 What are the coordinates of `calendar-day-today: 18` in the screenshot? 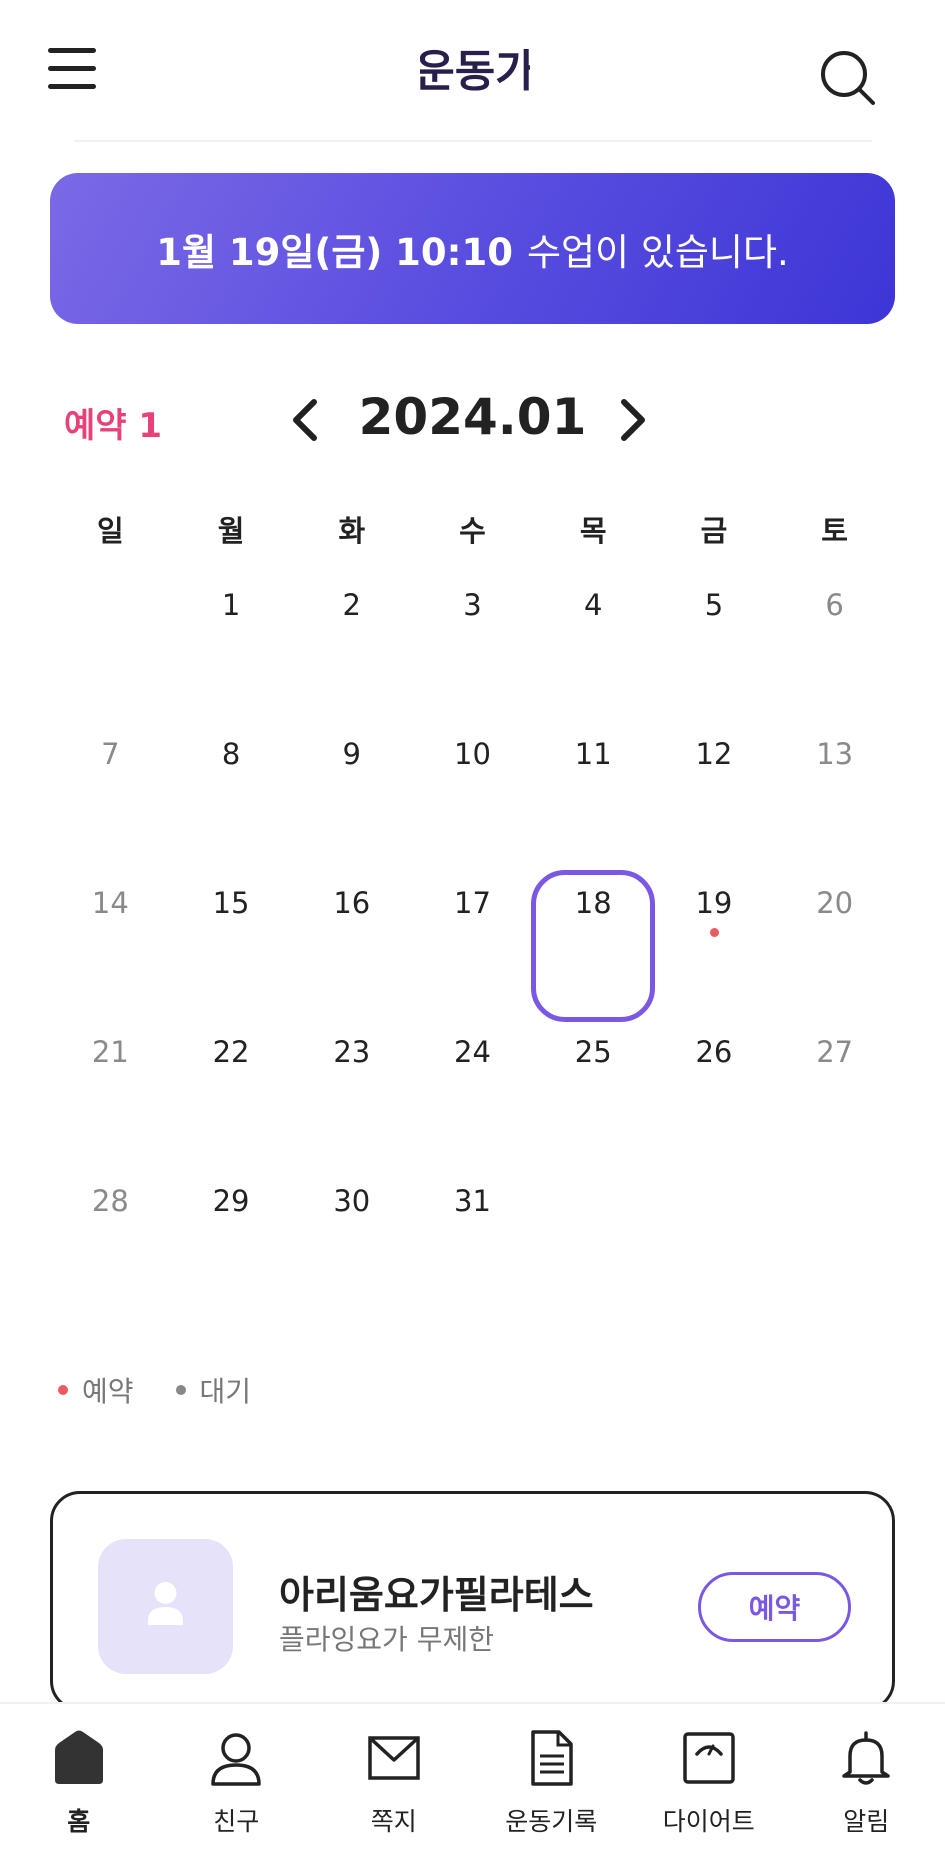 It's located at (593, 952).